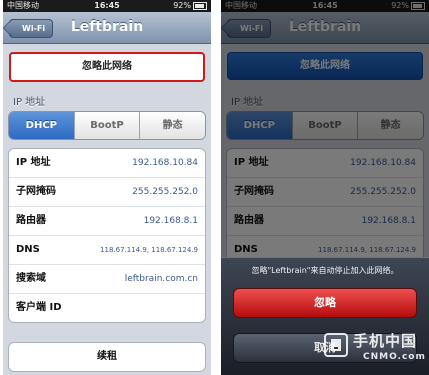  Describe the element at coordinates (161, 279) in the screenshot. I see `row-value: leftbrain.com.cn` at that location.